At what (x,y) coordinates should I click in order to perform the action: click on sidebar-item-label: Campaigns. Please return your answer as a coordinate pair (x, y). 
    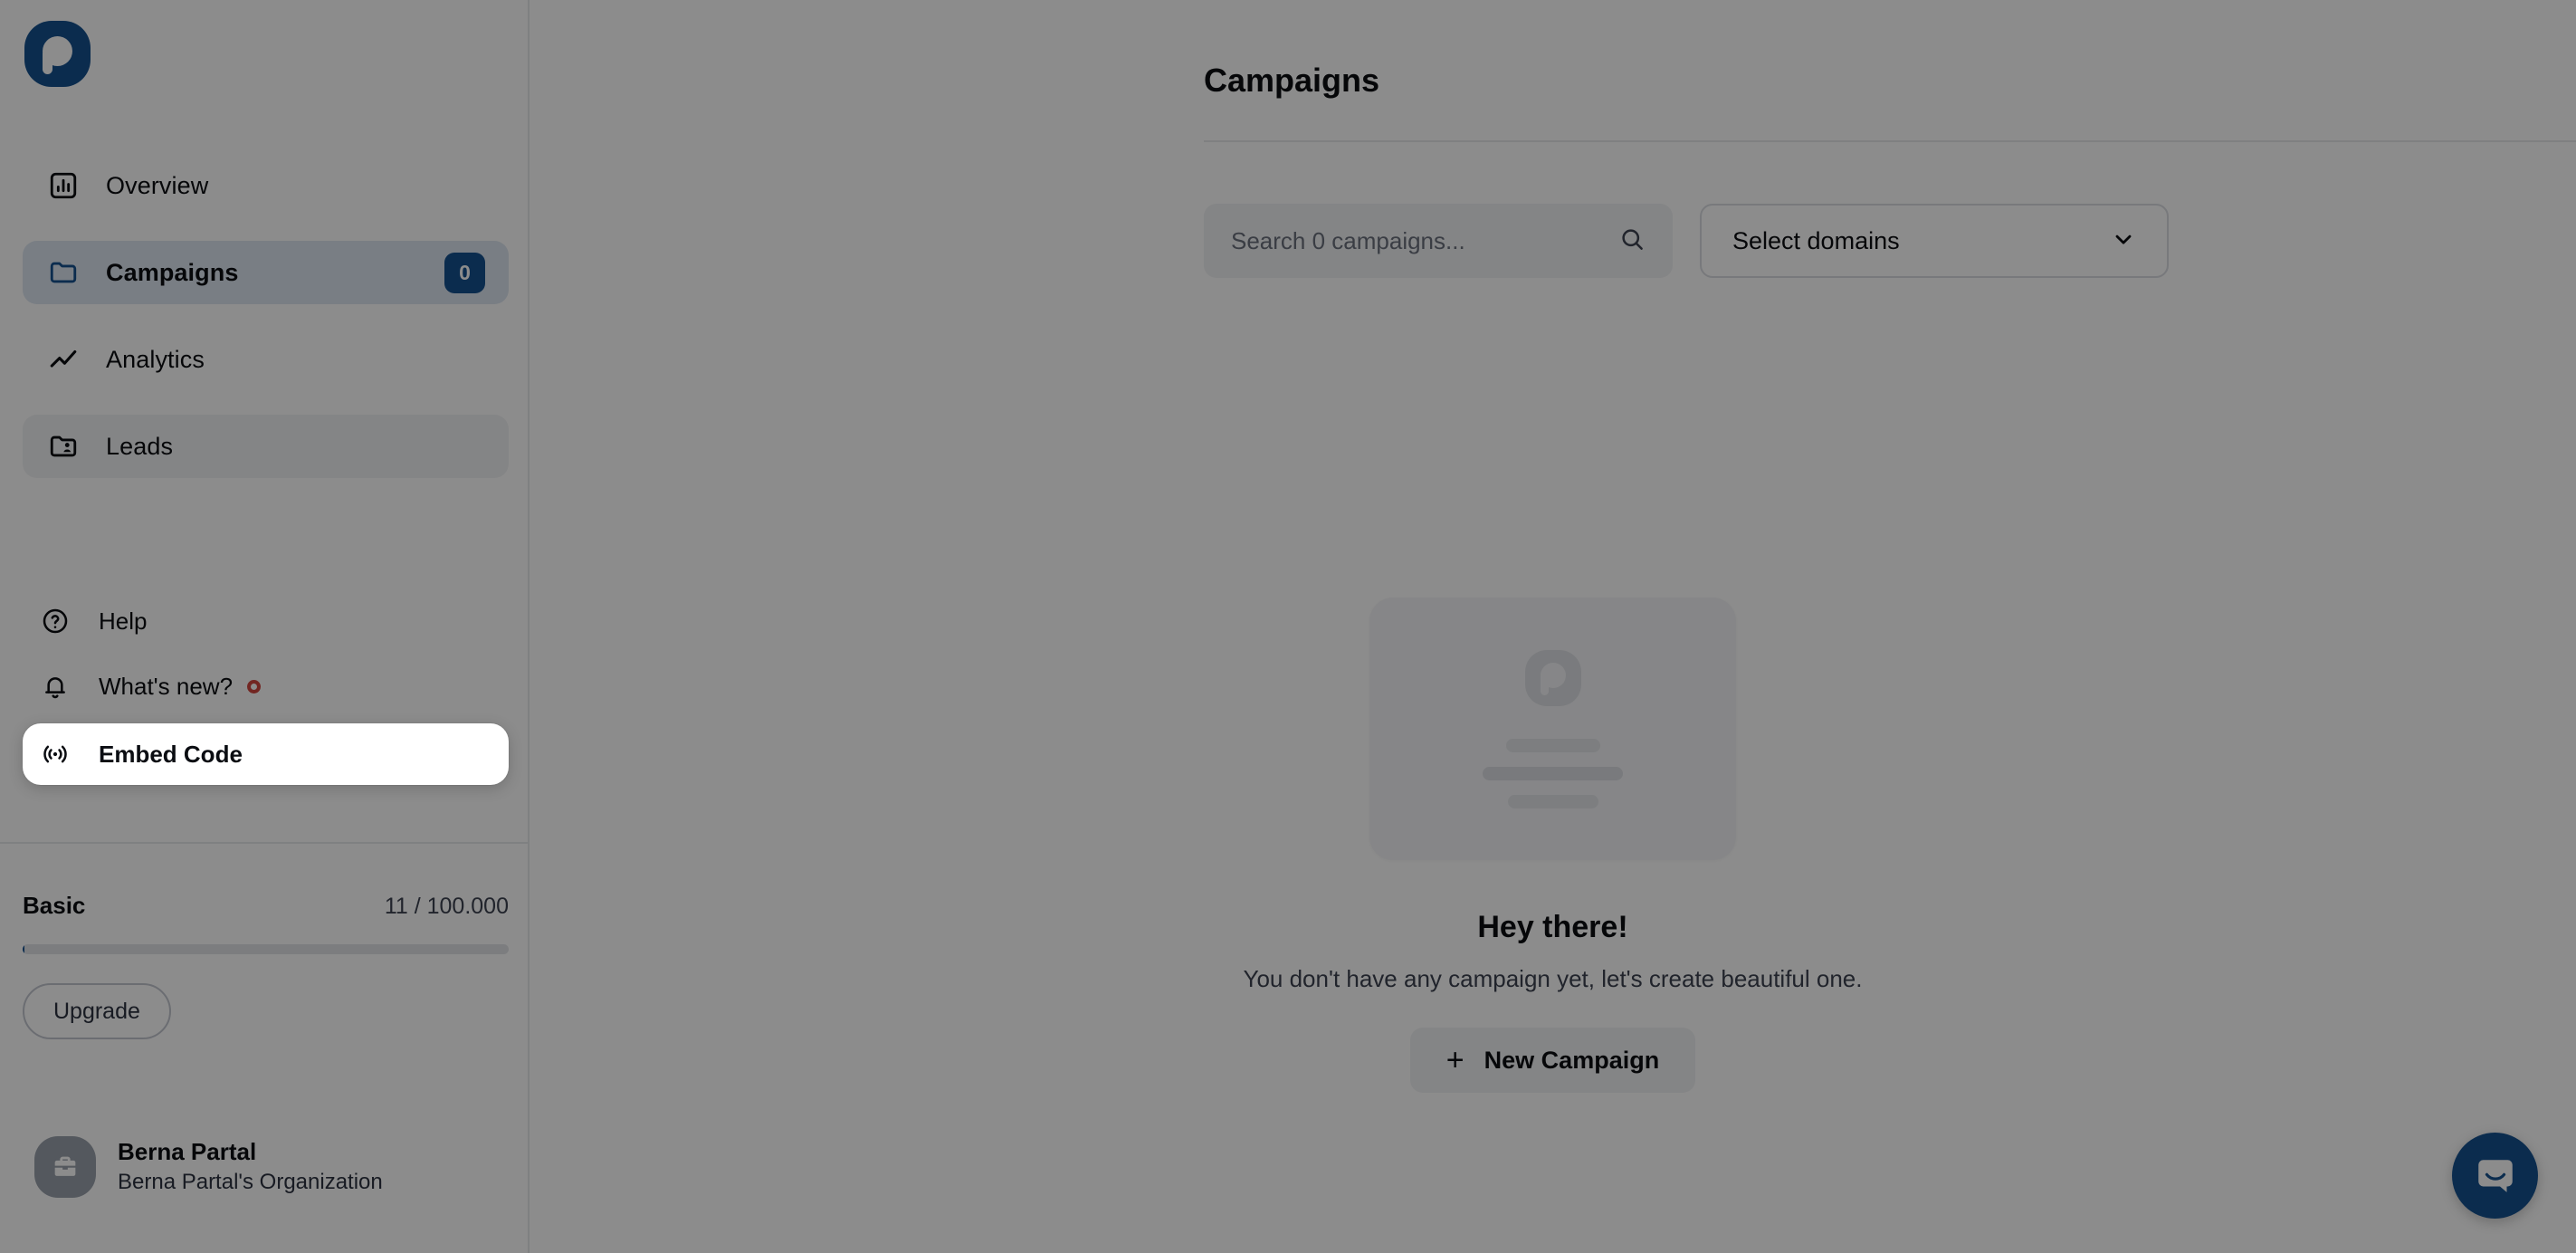
    Looking at the image, I should click on (173, 272).